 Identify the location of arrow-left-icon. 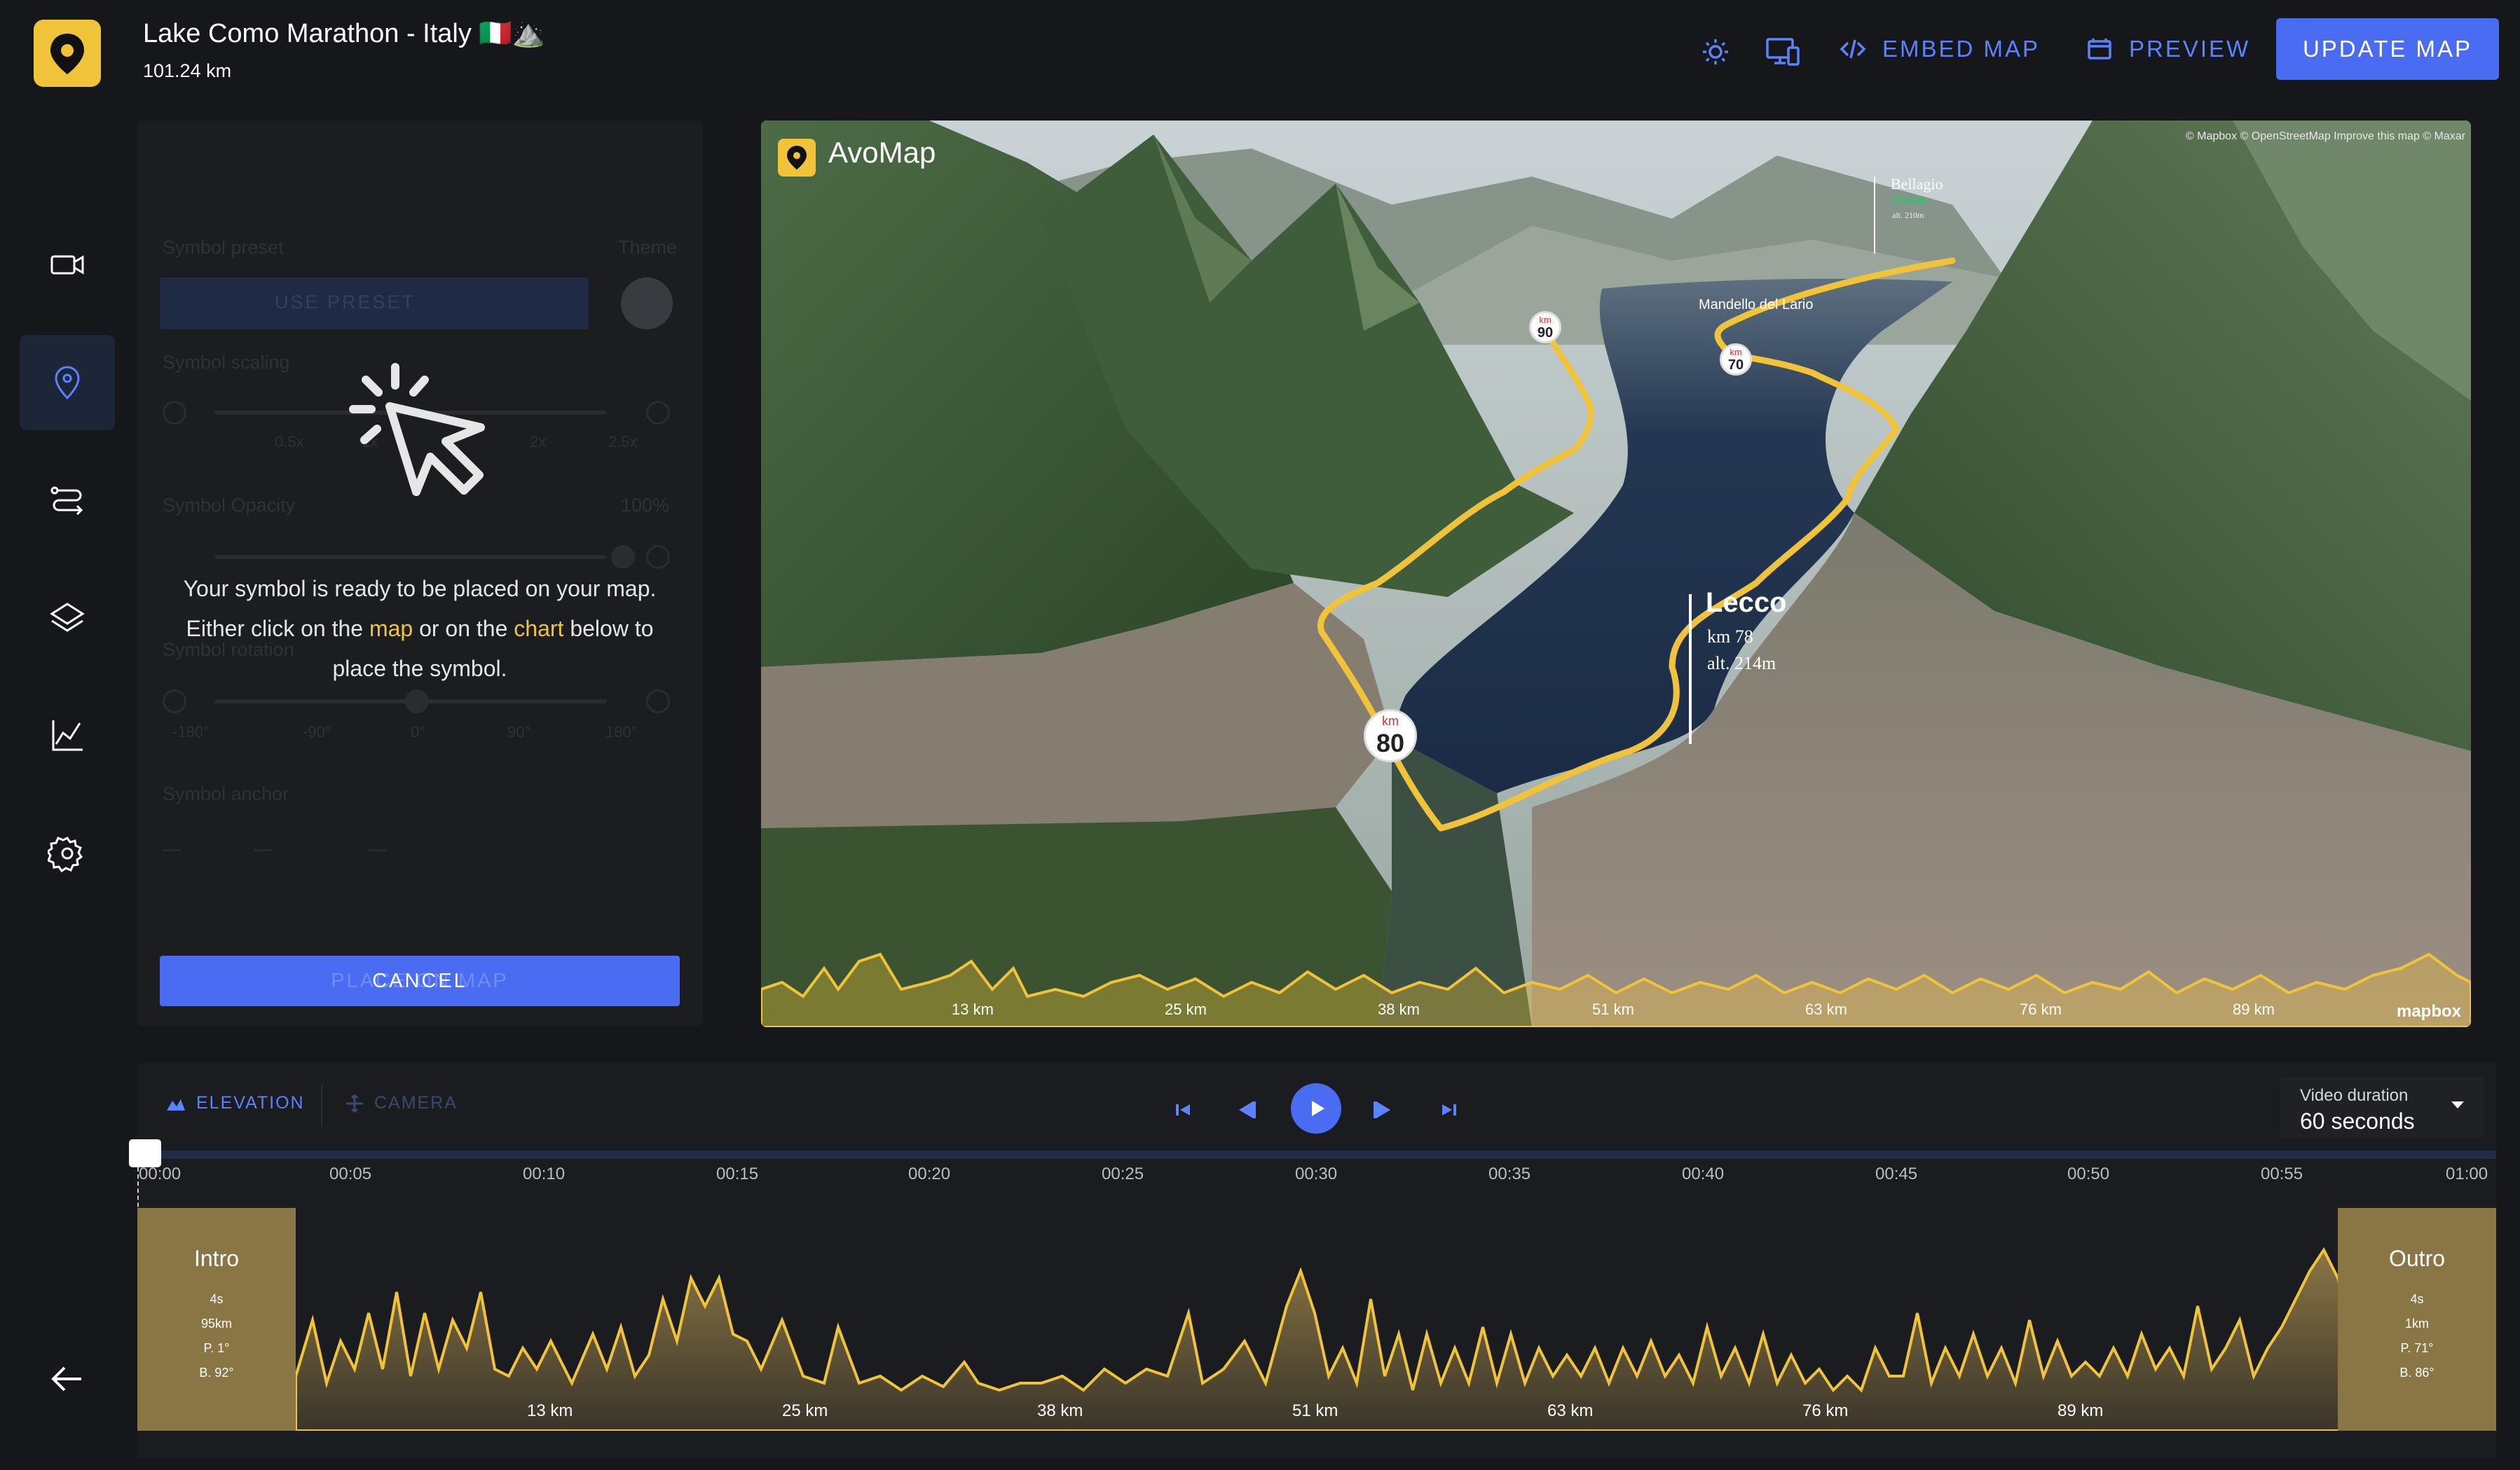
(66, 1379).